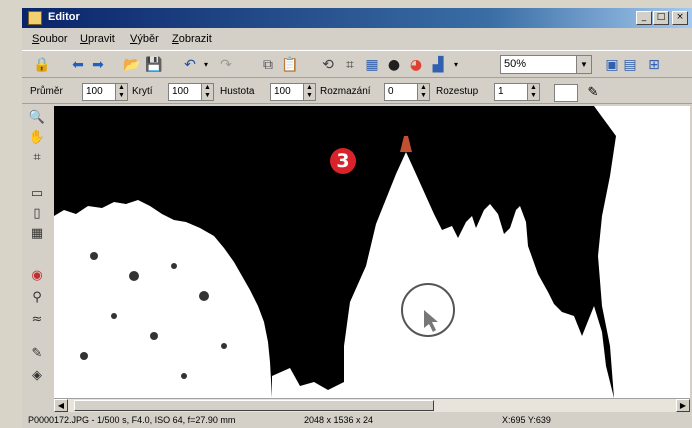 Image resolution: width=692 pixels, height=428 pixels. Describe the element at coordinates (37, 376) in the screenshot. I see `fill-tool-icon: ◈` at that location.